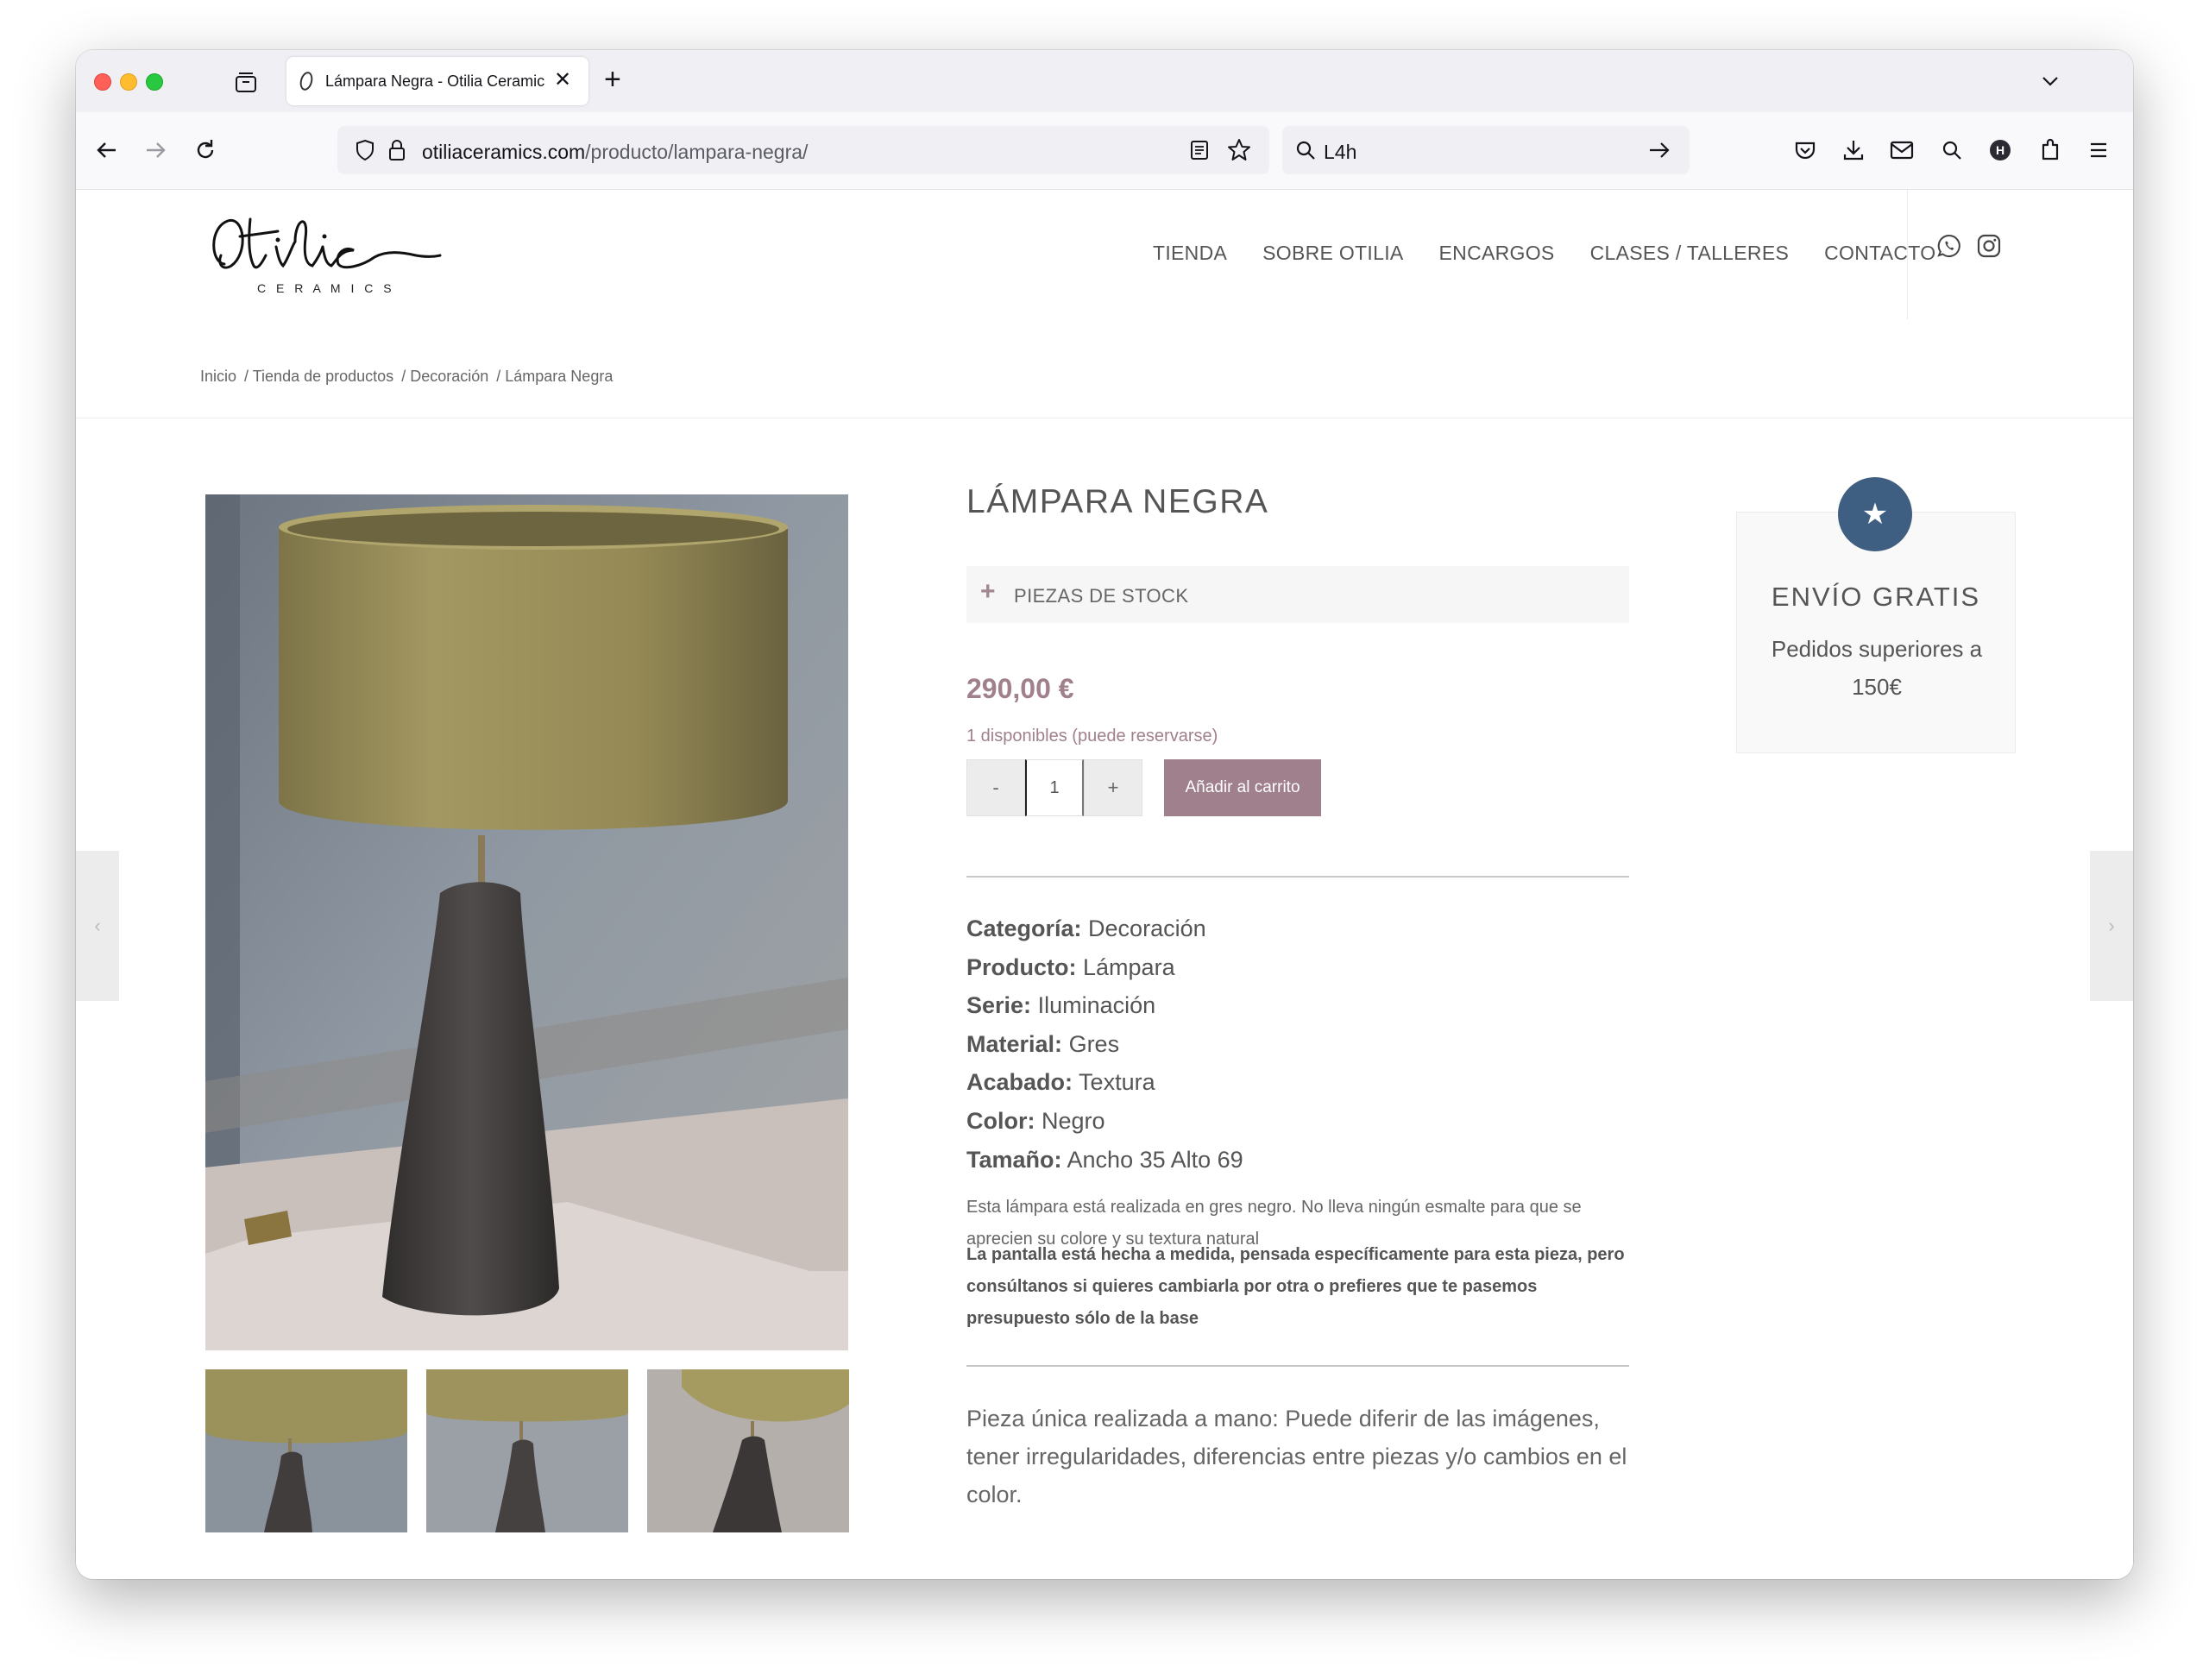  I want to click on breadcrumb-decoracion: / Decoración, so click(444, 377).